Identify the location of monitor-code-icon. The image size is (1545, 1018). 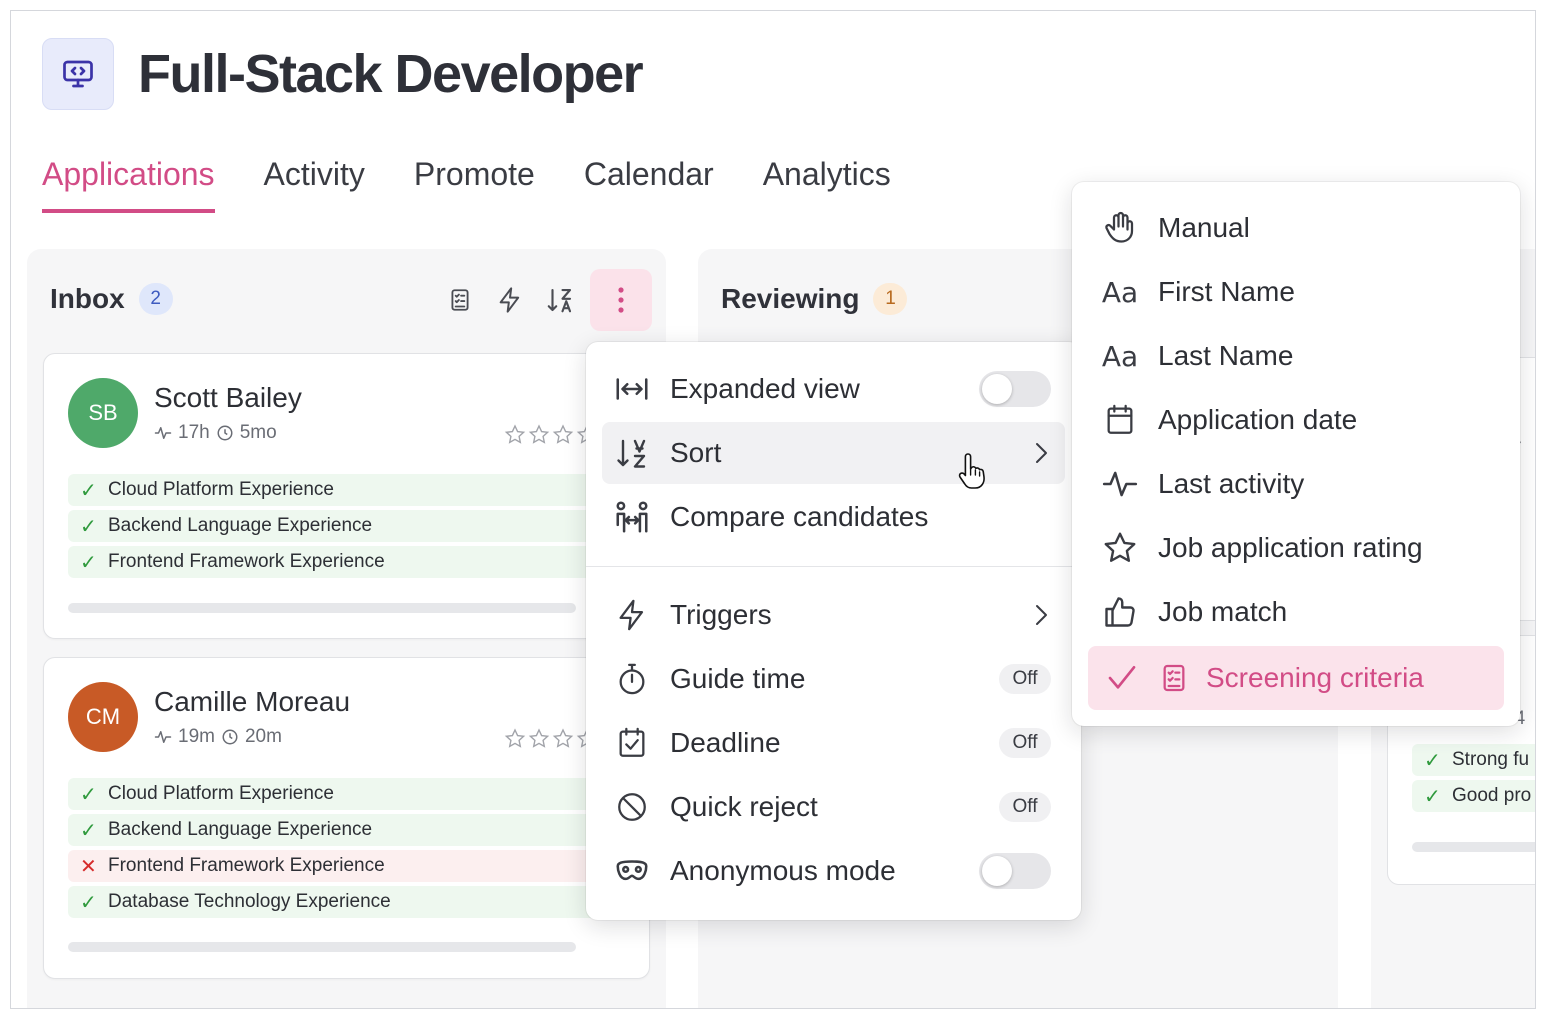
(78, 74).